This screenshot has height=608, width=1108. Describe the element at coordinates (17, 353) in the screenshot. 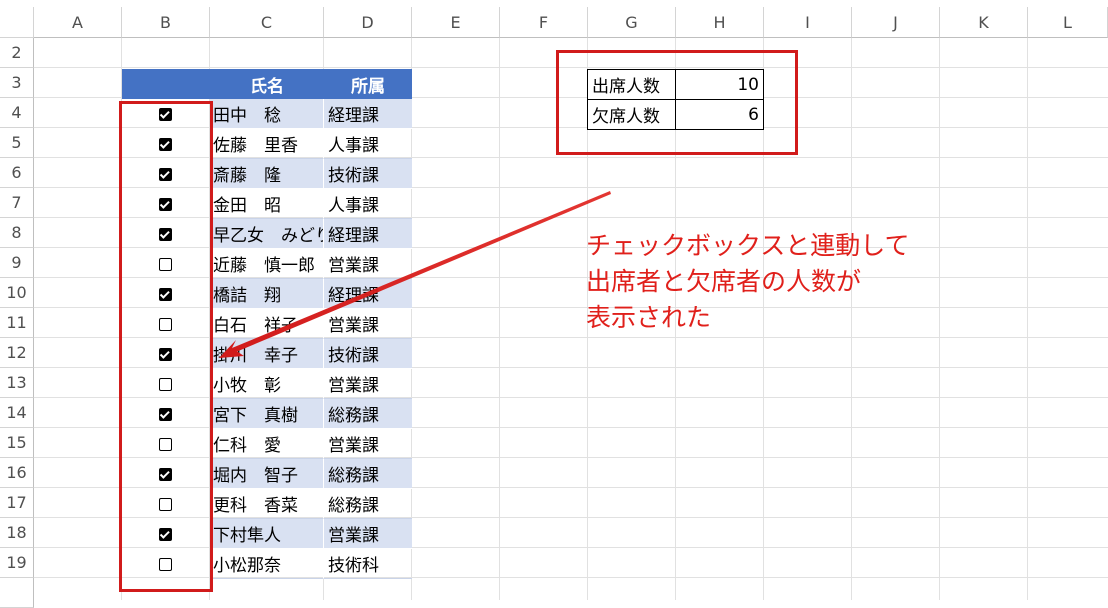

I see `row-header-12: 12` at that location.